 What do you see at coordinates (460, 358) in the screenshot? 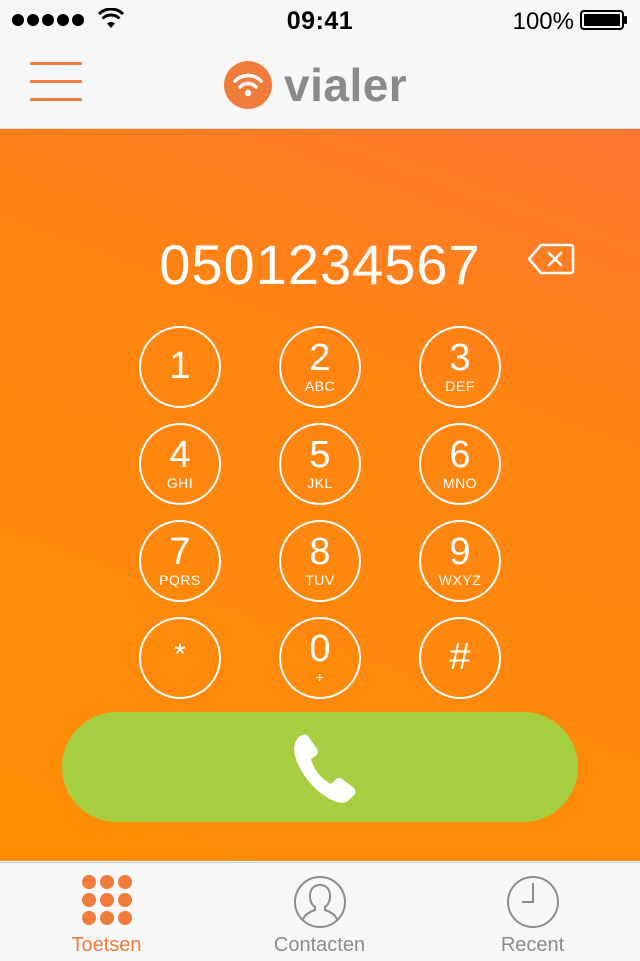
I see `key-digit: 3` at bounding box center [460, 358].